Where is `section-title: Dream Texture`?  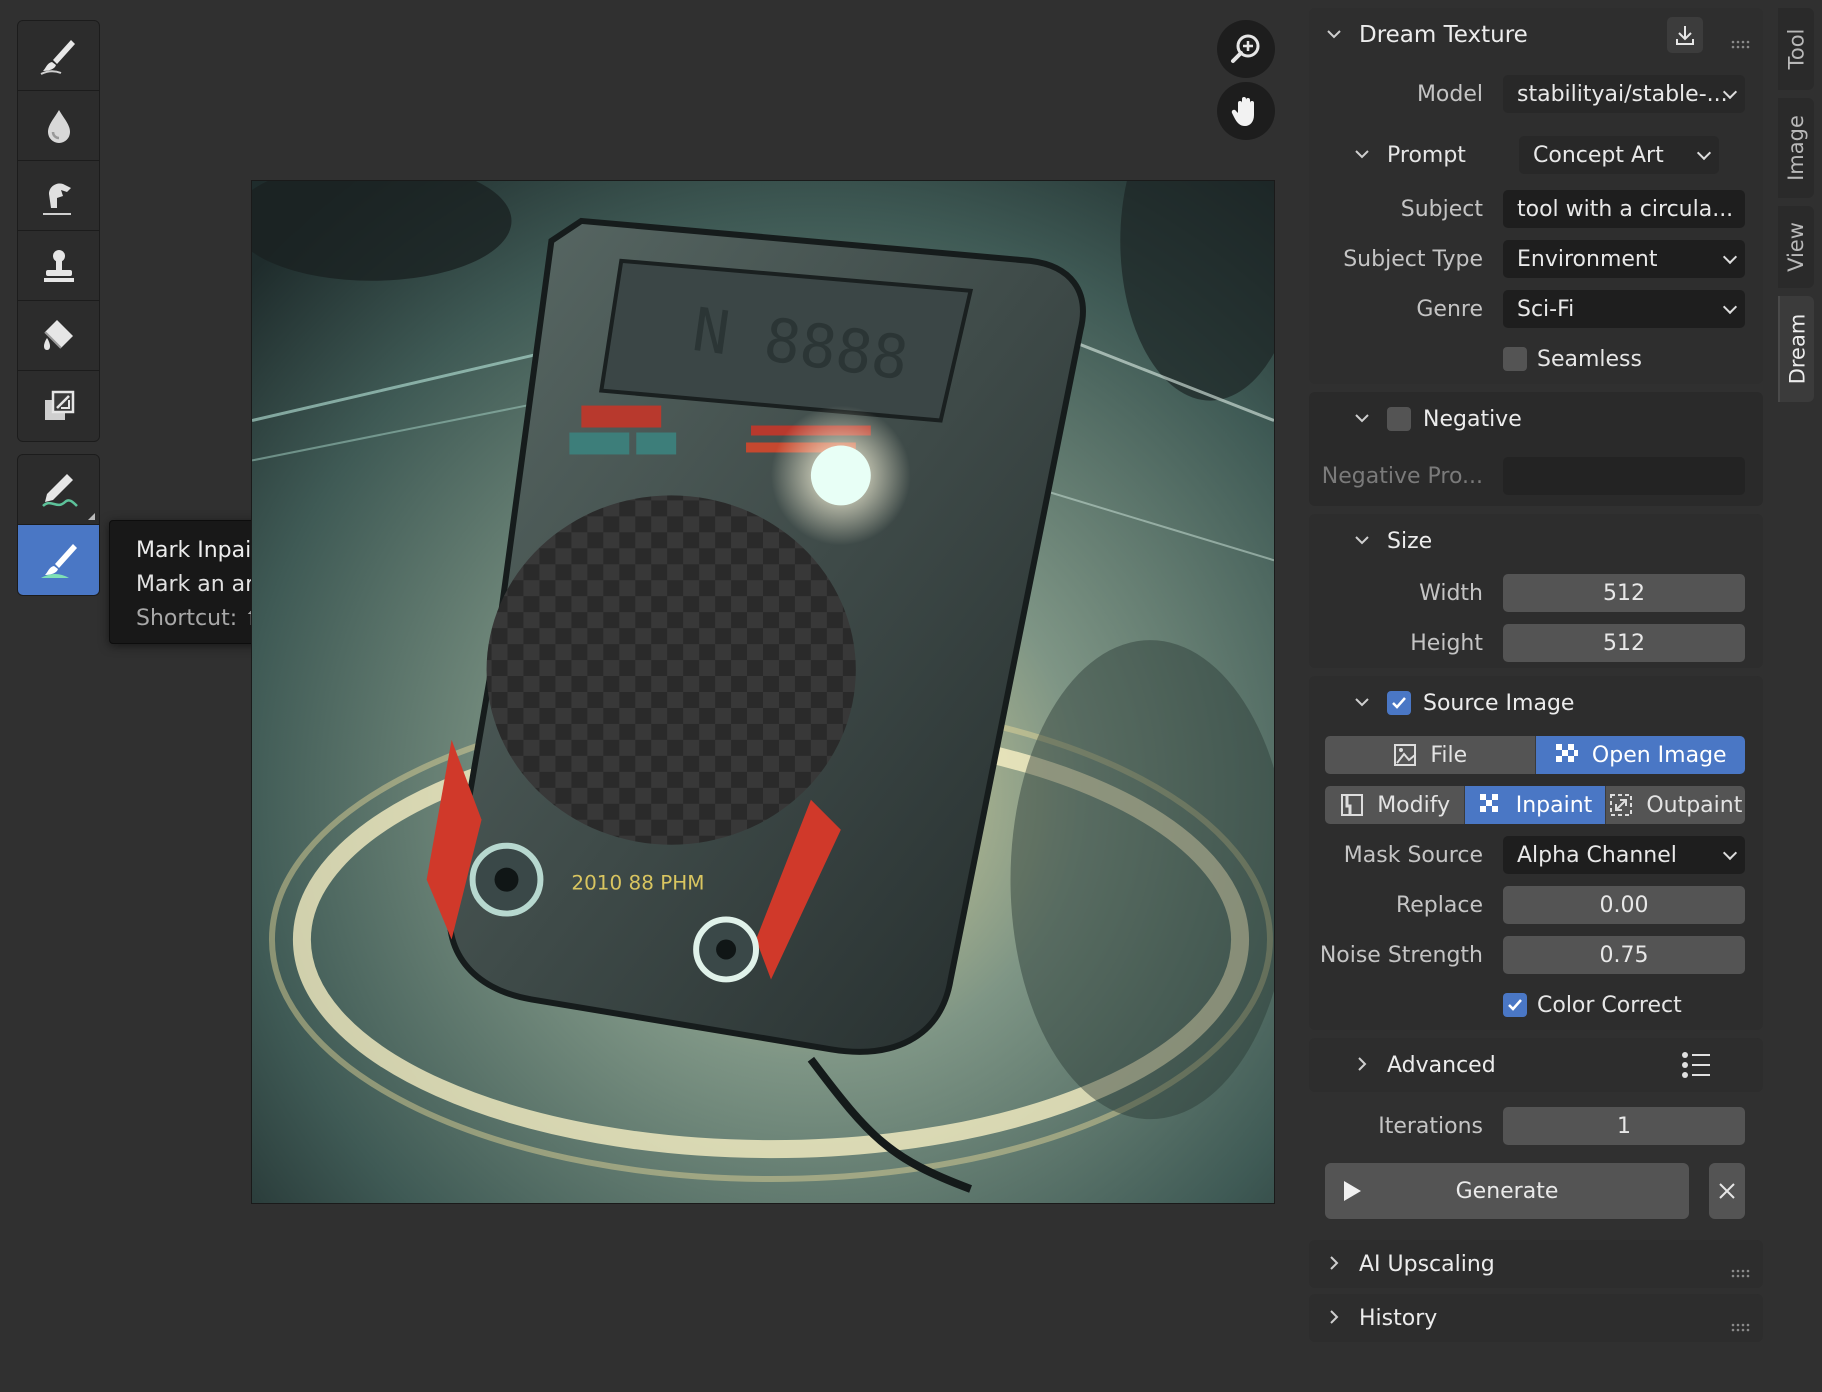 section-title: Dream Texture is located at coordinates (1443, 35).